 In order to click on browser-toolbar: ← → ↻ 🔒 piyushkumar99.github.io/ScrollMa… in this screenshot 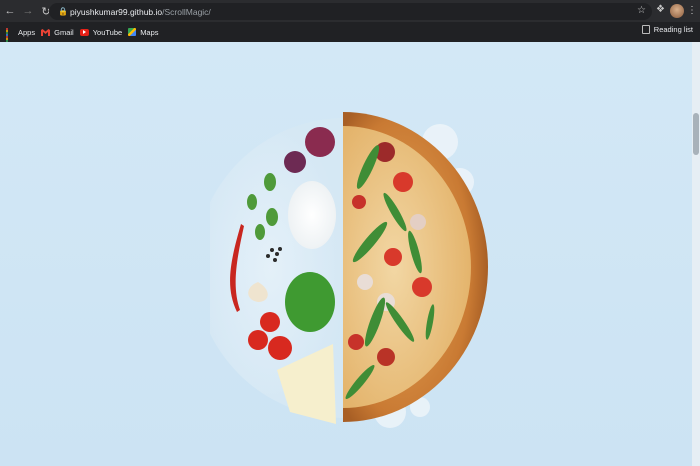, I will do `click(350, 11)`.